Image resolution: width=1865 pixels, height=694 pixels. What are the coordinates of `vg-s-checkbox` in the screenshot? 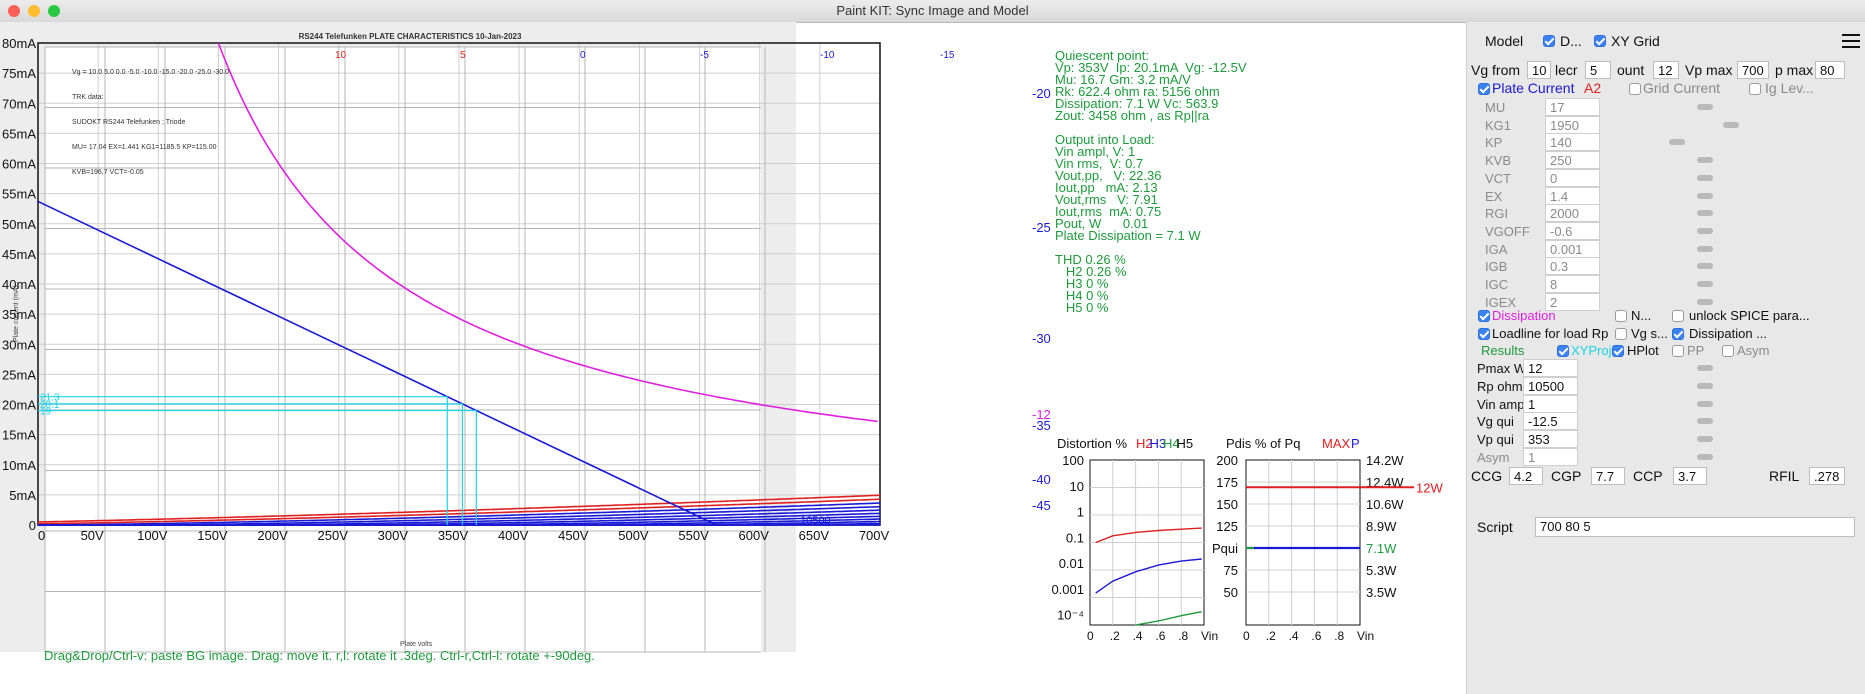 It's located at (1621, 334).